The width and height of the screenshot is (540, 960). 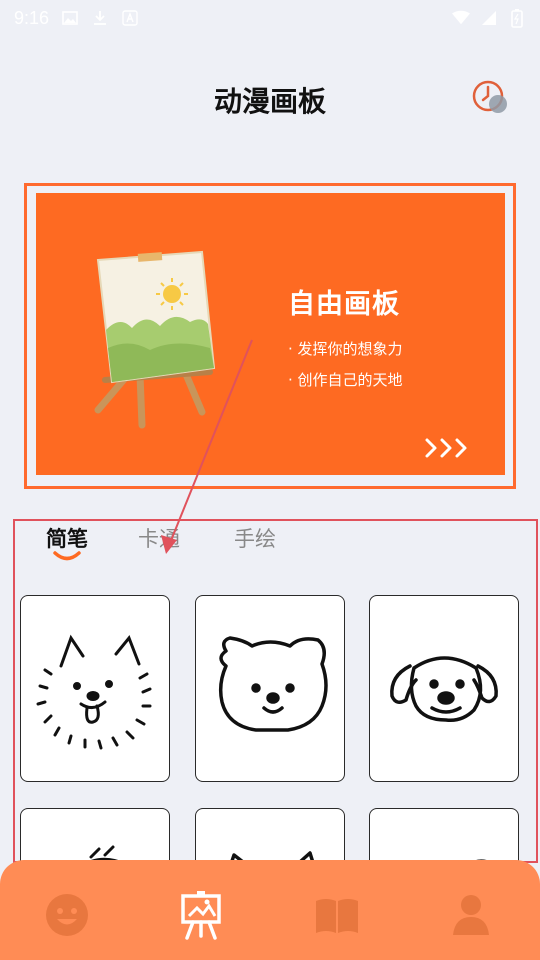 What do you see at coordinates (273, 684) in the screenshot?
I see `bear-dog-drawing` at bounding box center [273, 684].